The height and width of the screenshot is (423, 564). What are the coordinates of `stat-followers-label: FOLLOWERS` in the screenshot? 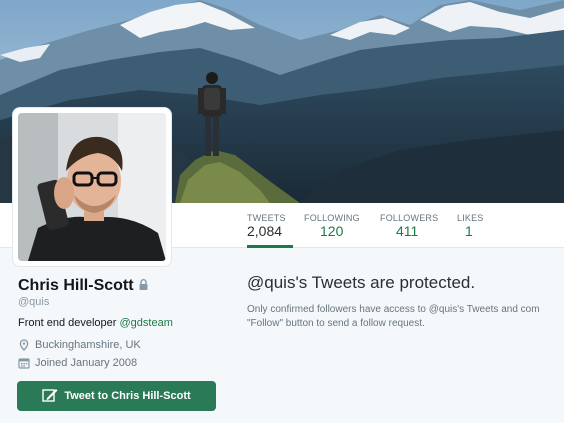 It's located at (409, 218).